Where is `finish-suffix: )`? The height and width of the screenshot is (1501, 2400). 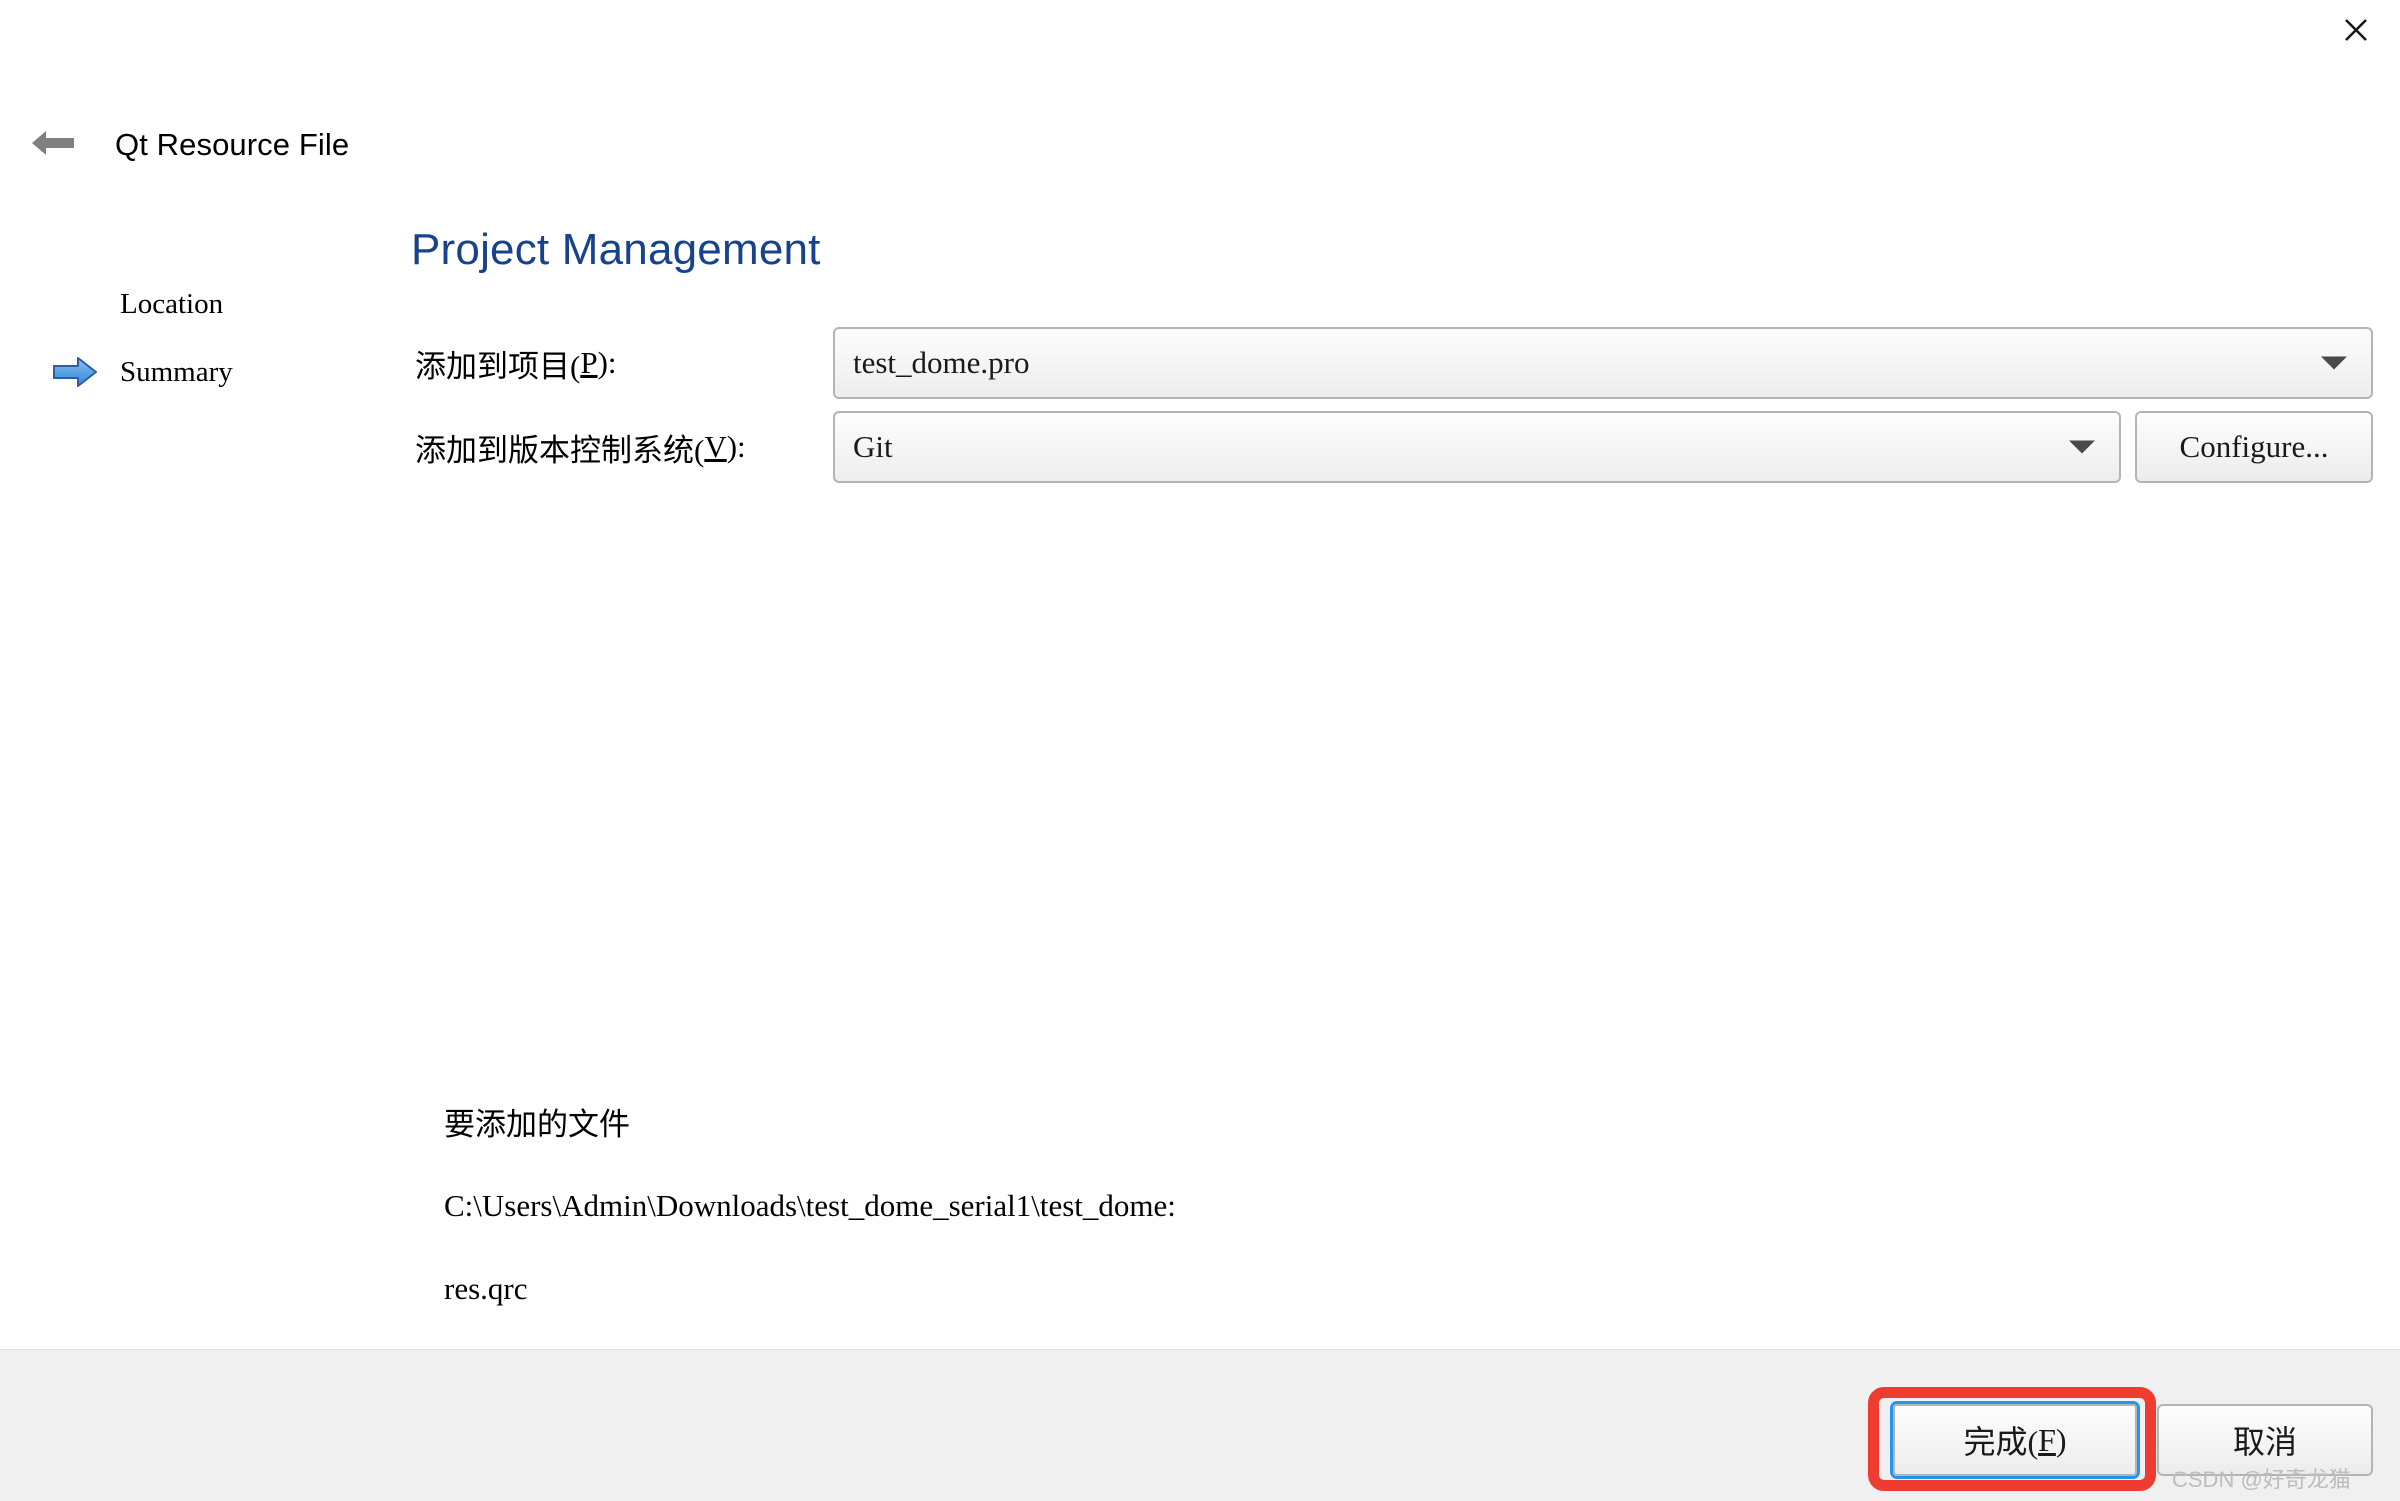 finish-suffix: ) is located at coordinates (2061, 1439).